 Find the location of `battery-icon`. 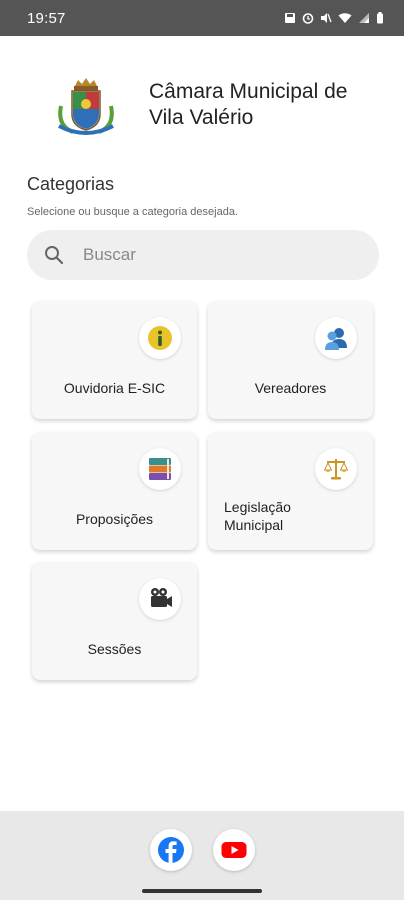

battery-icon is located at coordinates (380, 18).